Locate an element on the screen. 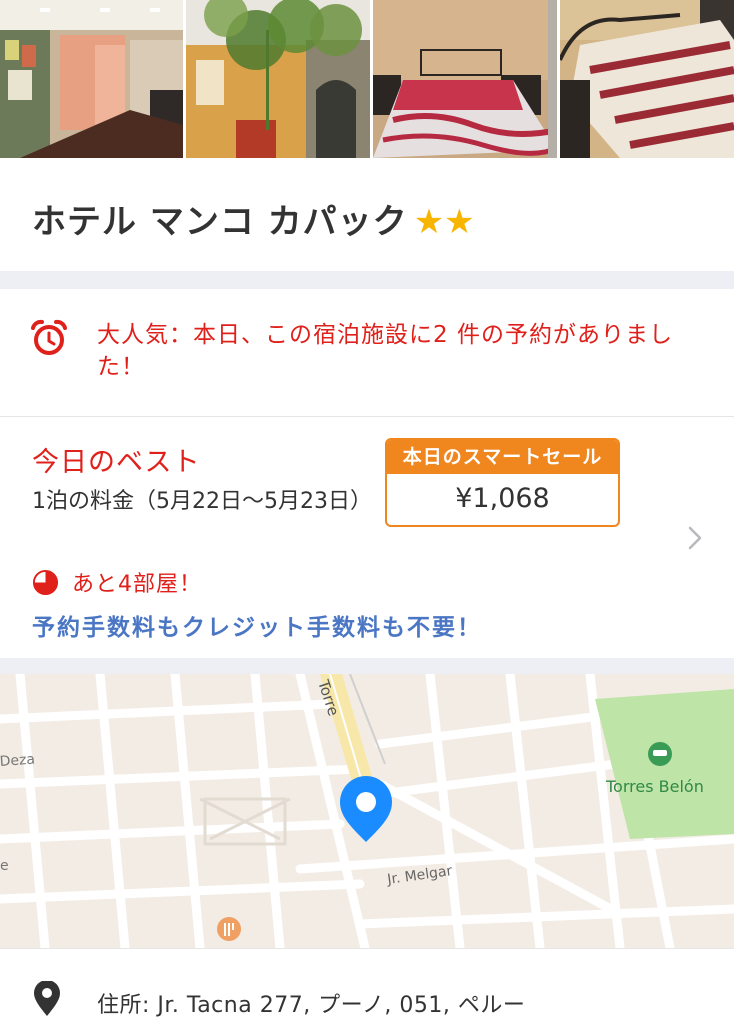 The width and height of the screenshot is (734, 1024). popularity-alert: 大人気：本日、この宿泊施設に2 件の予約がありました！ is located at coordinates (367, 353).